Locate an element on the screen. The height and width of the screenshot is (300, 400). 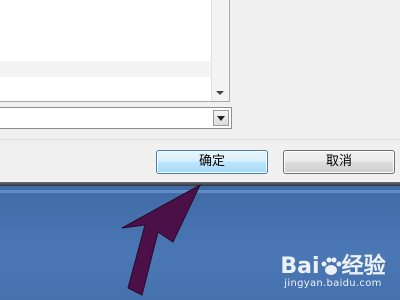
watermark-logo: Bai 经验 is located at coordinates (333, 264).